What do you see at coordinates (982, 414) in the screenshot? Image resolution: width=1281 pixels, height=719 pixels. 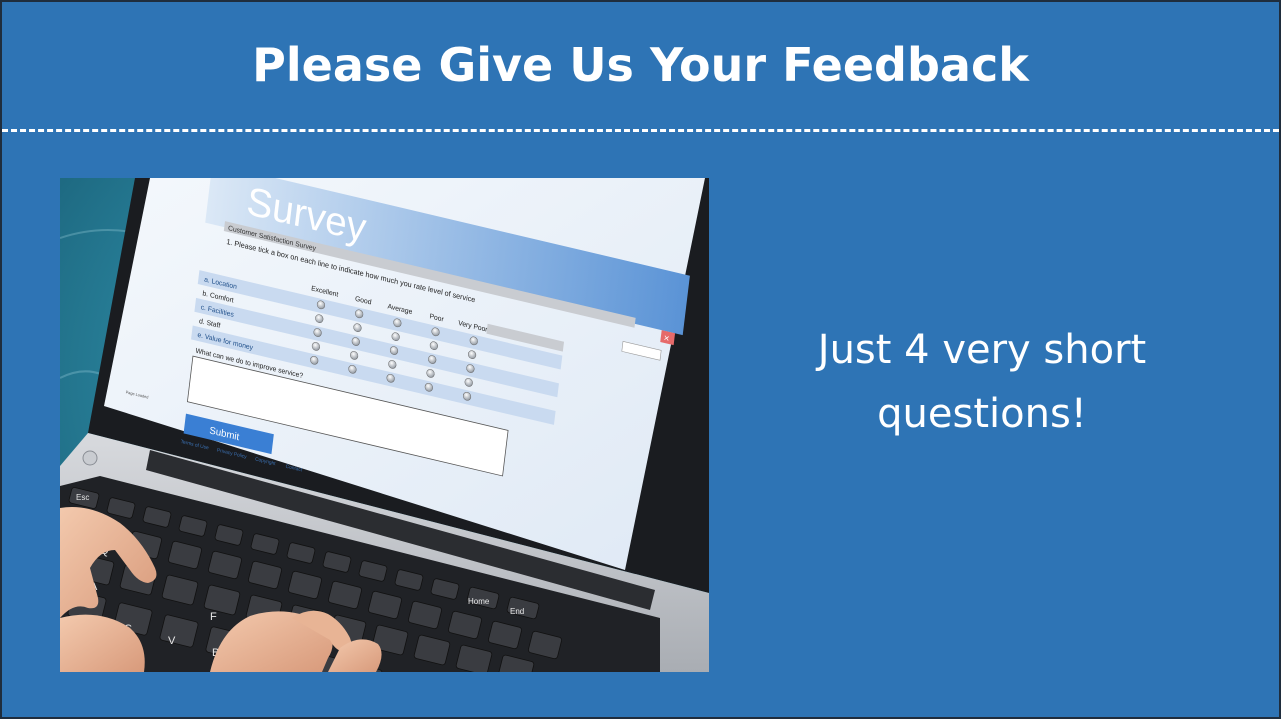 I see `body-line-2: questions!` at bounding box center [982, 414].